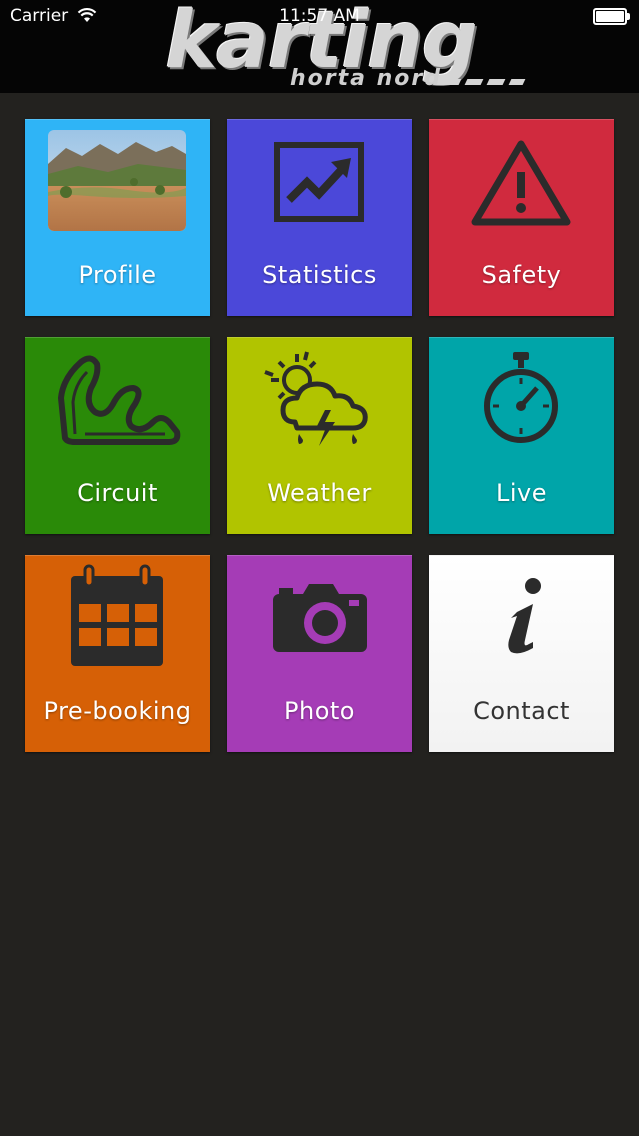 The image size is (639, 1136). Describe the element at coordinates (117, 493) in the screenshot. I see `tile-label-circuit: Circuit` at that location.